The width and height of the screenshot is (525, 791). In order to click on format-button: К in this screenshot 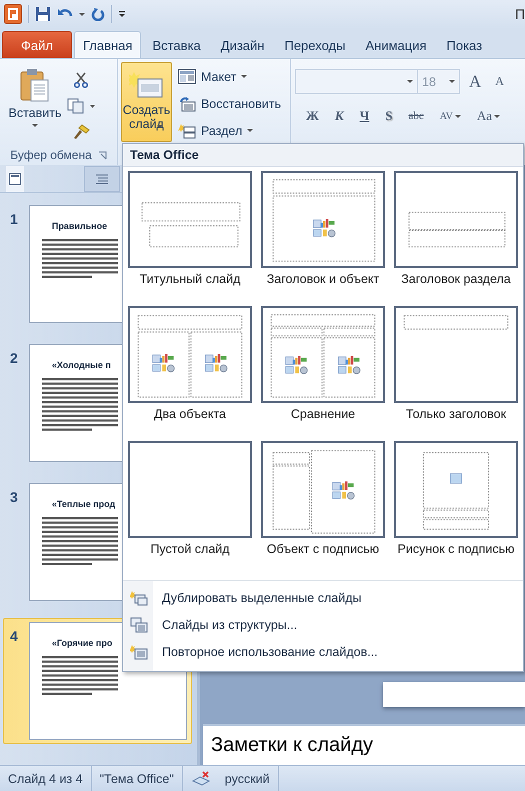, I will do `click(339, 116)`.